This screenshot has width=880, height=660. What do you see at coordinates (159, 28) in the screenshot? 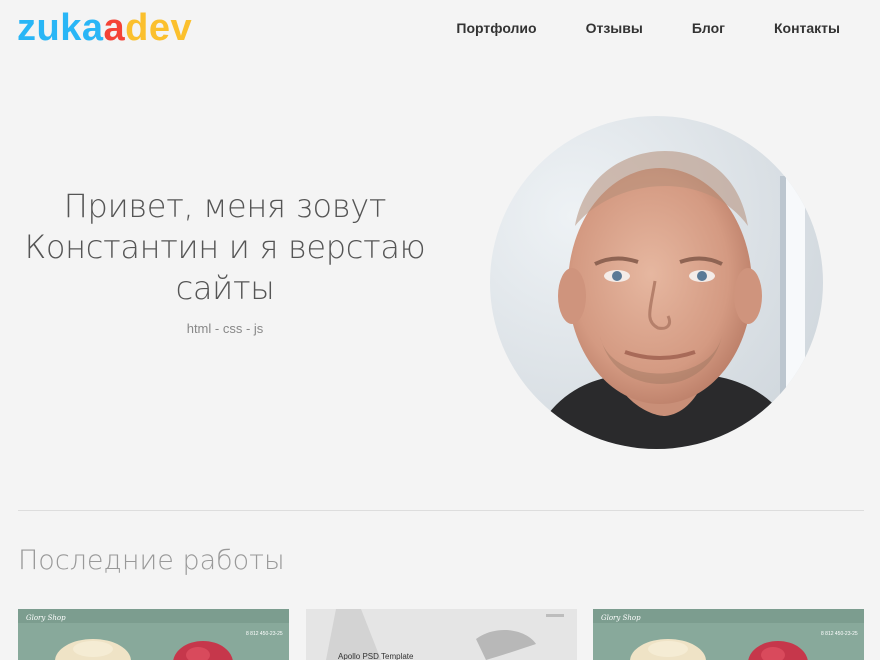
I see `logo-letter: e` at bounding box center [159, 28].